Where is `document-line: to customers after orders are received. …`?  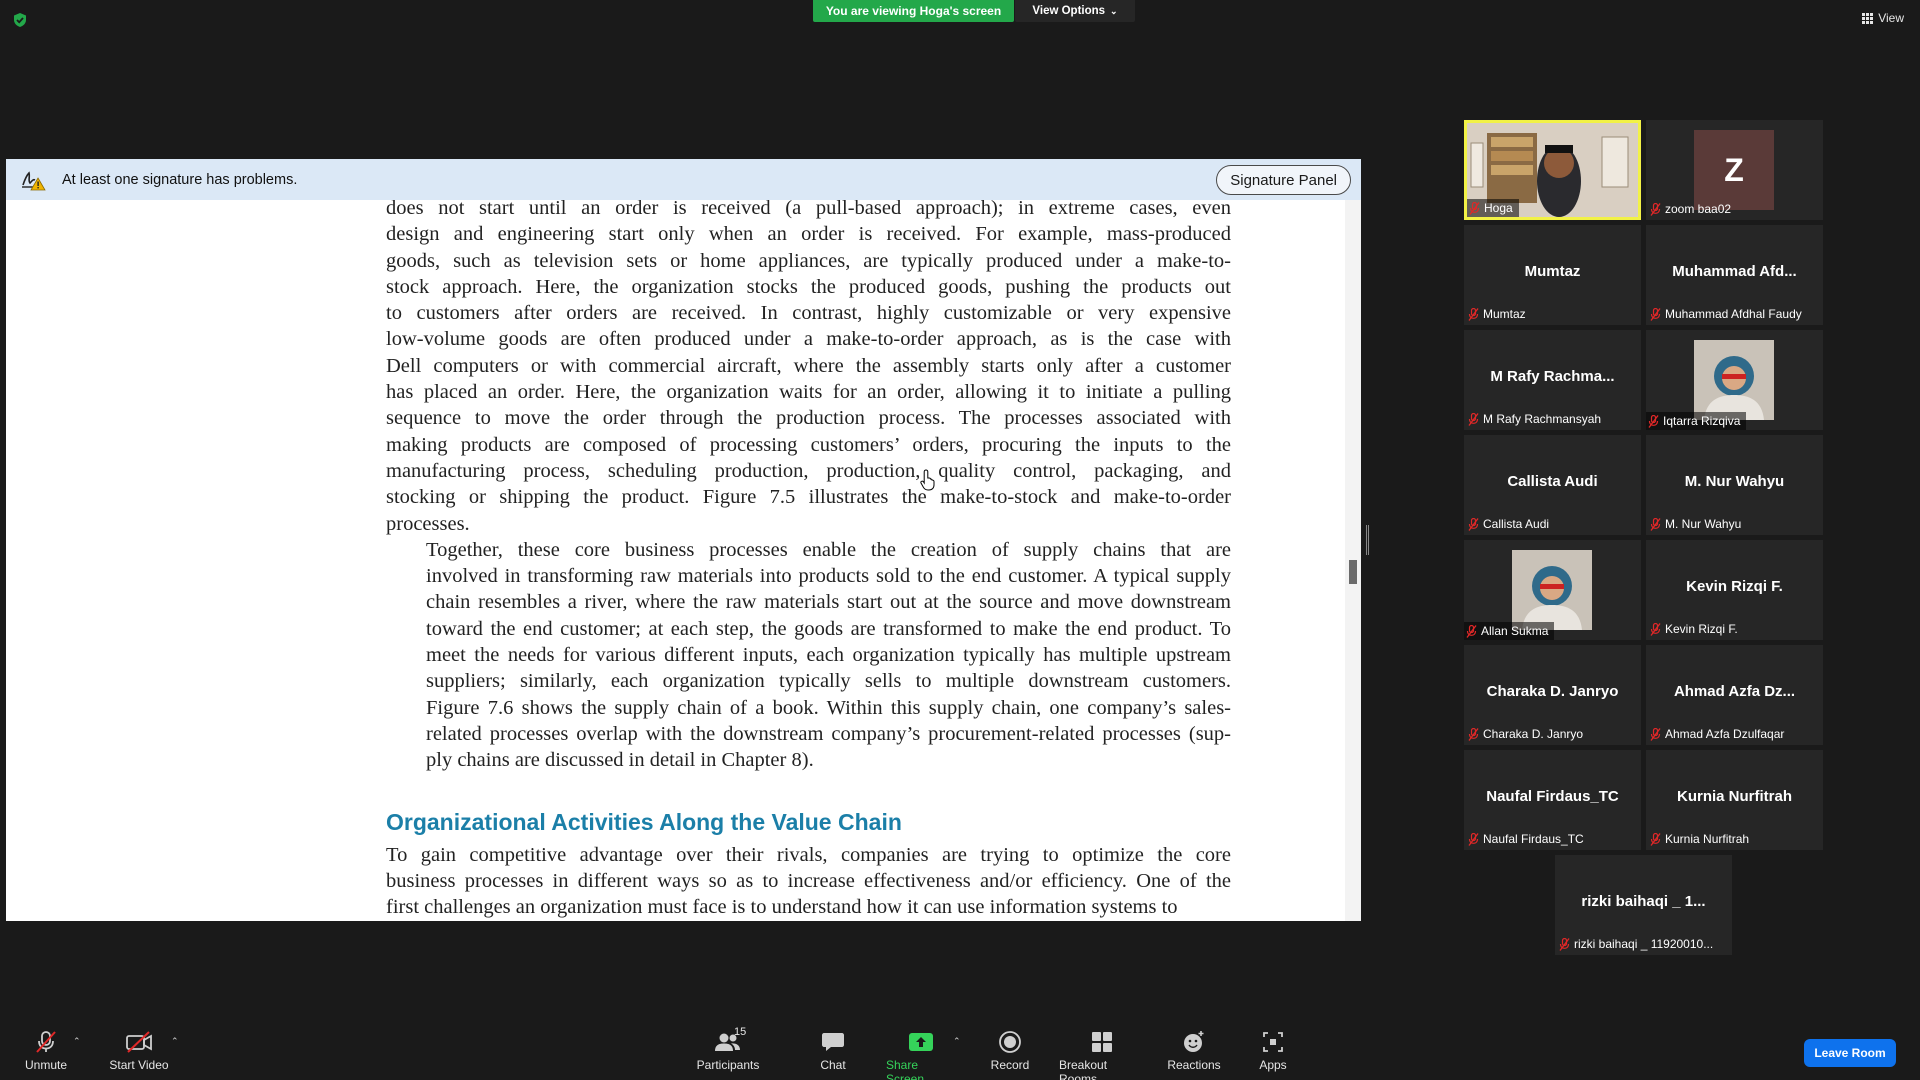
document-line: to customers after orders are received. … is located at coordinates (808, 313).